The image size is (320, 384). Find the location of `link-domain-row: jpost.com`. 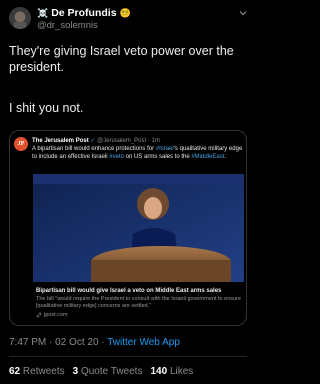

link-domain-row: jpost.com is located at coordinates (52, 315).